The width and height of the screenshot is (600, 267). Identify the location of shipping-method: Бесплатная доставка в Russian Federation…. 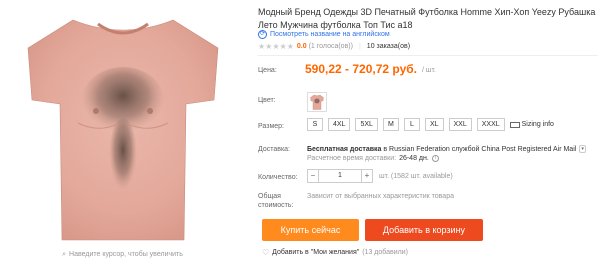
(446, 149).